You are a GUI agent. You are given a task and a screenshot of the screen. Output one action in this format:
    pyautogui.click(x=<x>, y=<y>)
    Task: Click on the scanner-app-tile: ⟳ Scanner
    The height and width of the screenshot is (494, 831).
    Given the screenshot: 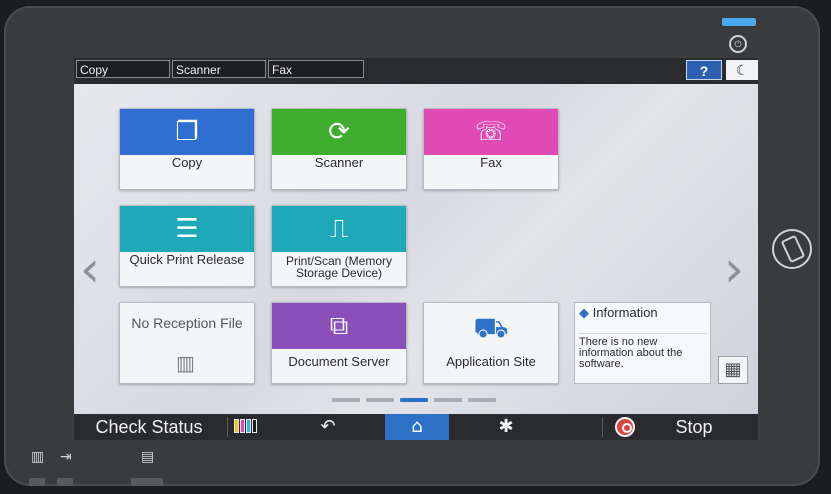 What is the action you would take?
    pyautogui.click(x=339, y=149)
    